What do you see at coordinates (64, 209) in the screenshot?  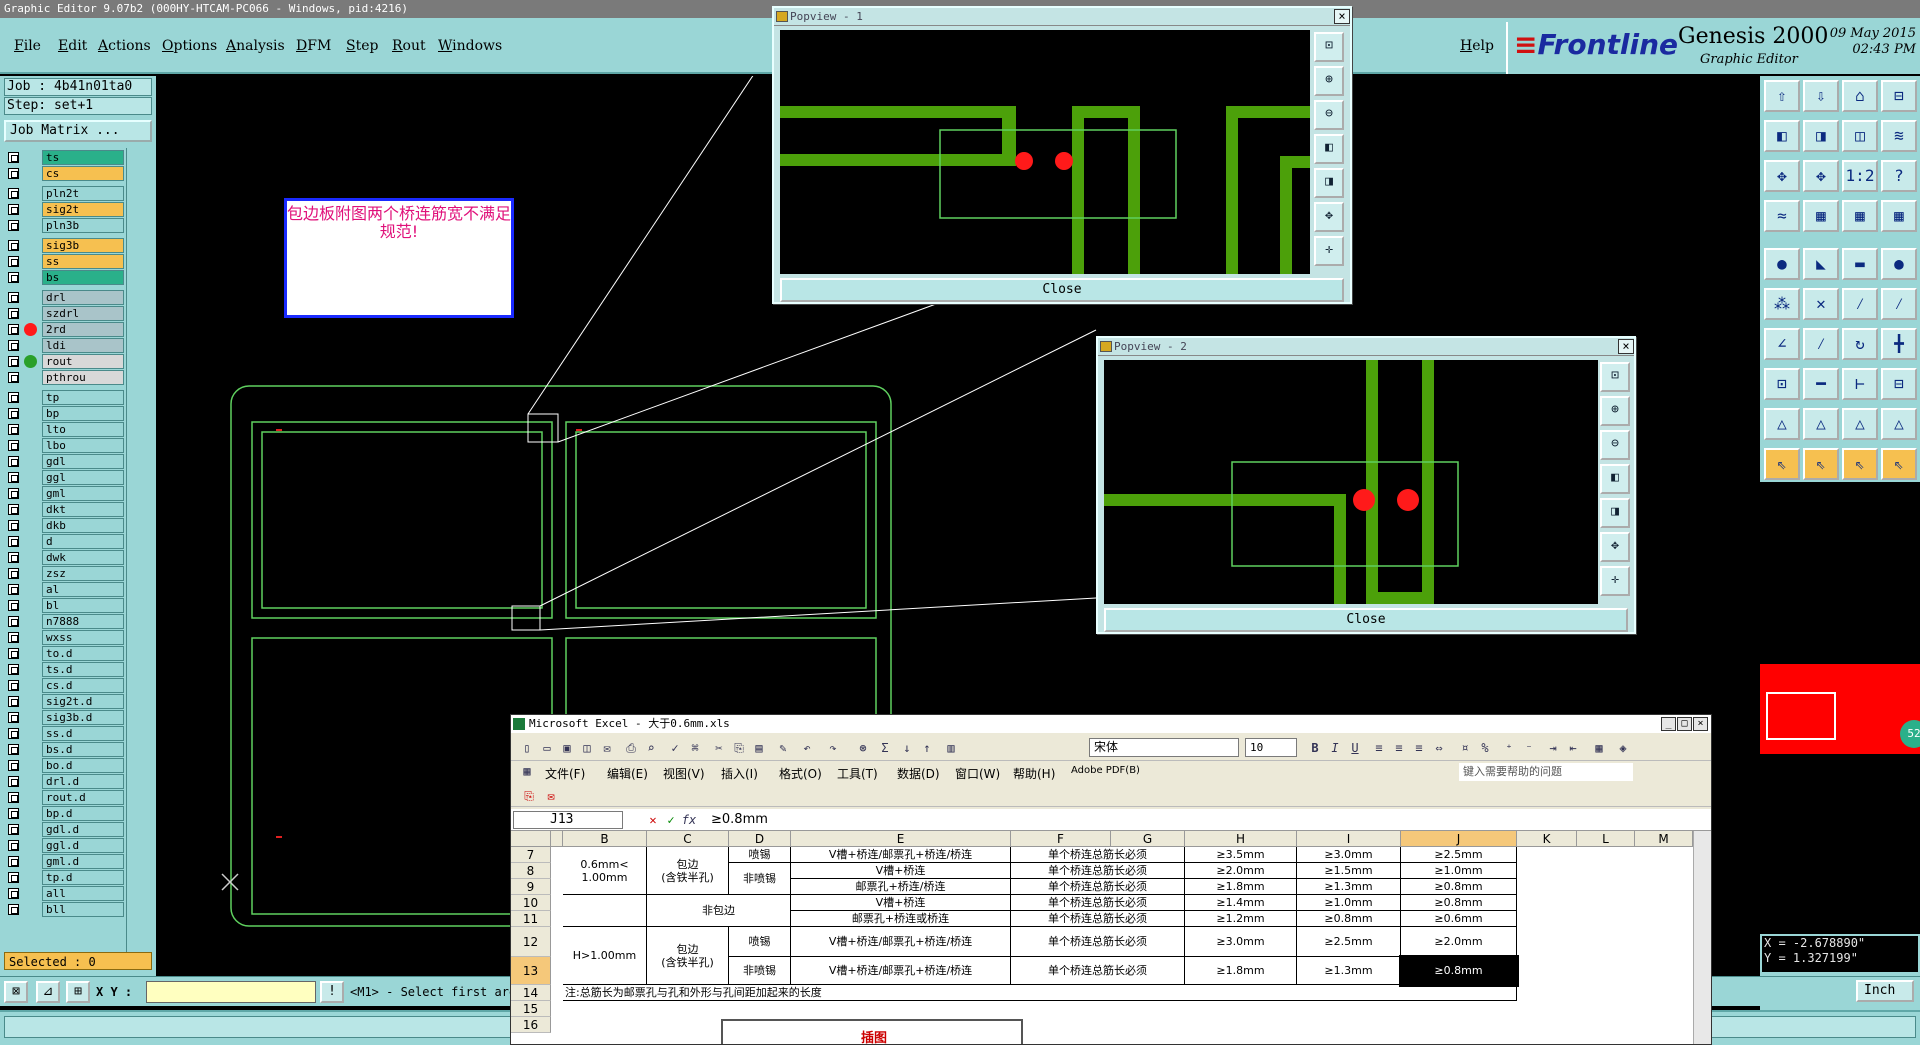 I see `layer-row: sig2t` at bounding box center [64, 209].